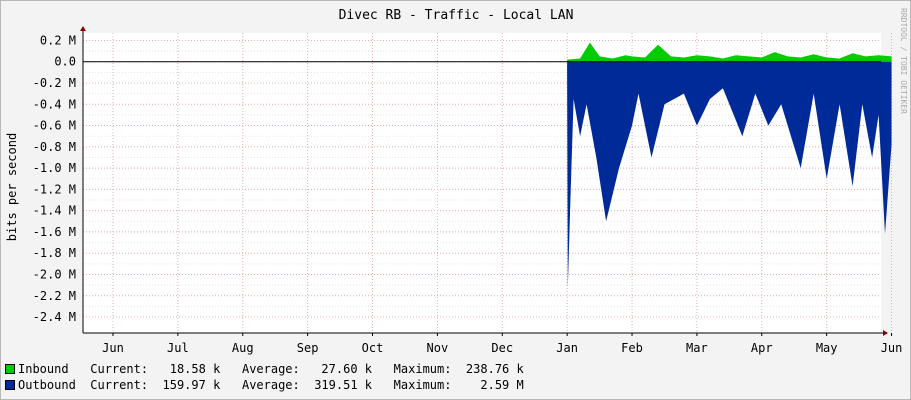  I want to click on chart-title: Divec RB - Traffic - Local LAN, so click(456, 15).